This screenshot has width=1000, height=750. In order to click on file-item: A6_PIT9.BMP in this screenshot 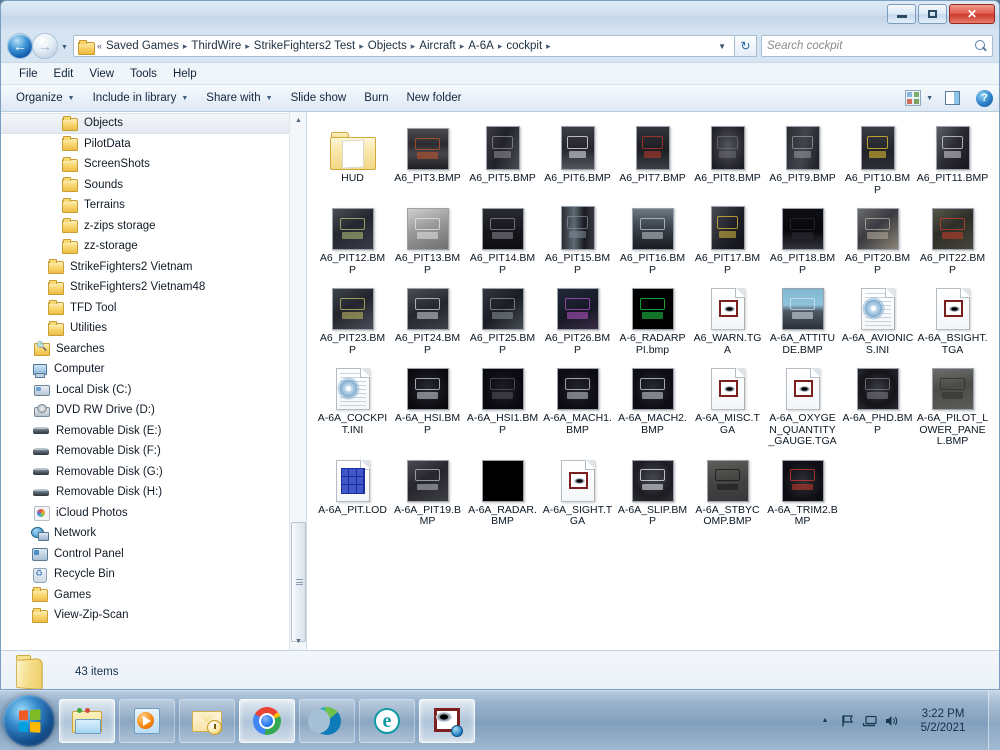, I will do `click(802, 158)`.